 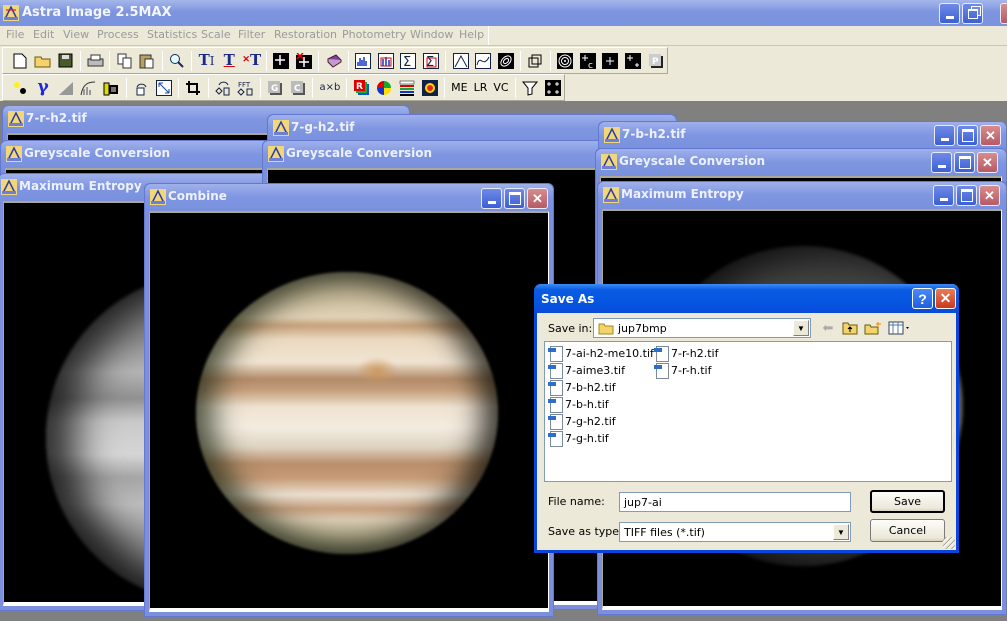 What do you see at coordinates (735, 532) in the screenshot?
I see `save-as-type-dropdown: TIFF files (*.tif) ▼` at bounding box center [735, 532].